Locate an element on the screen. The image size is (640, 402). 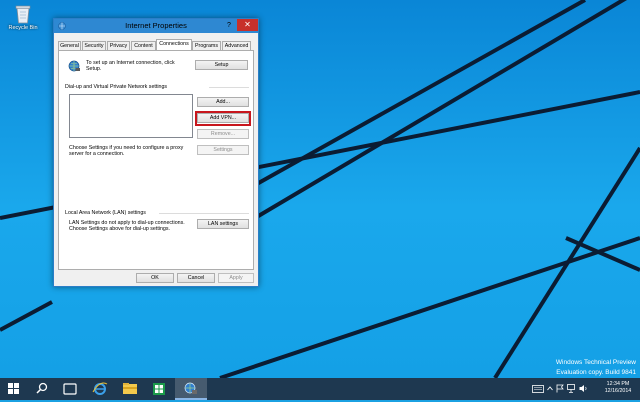
internet-properties-icon is located at coordinates (190, 388).